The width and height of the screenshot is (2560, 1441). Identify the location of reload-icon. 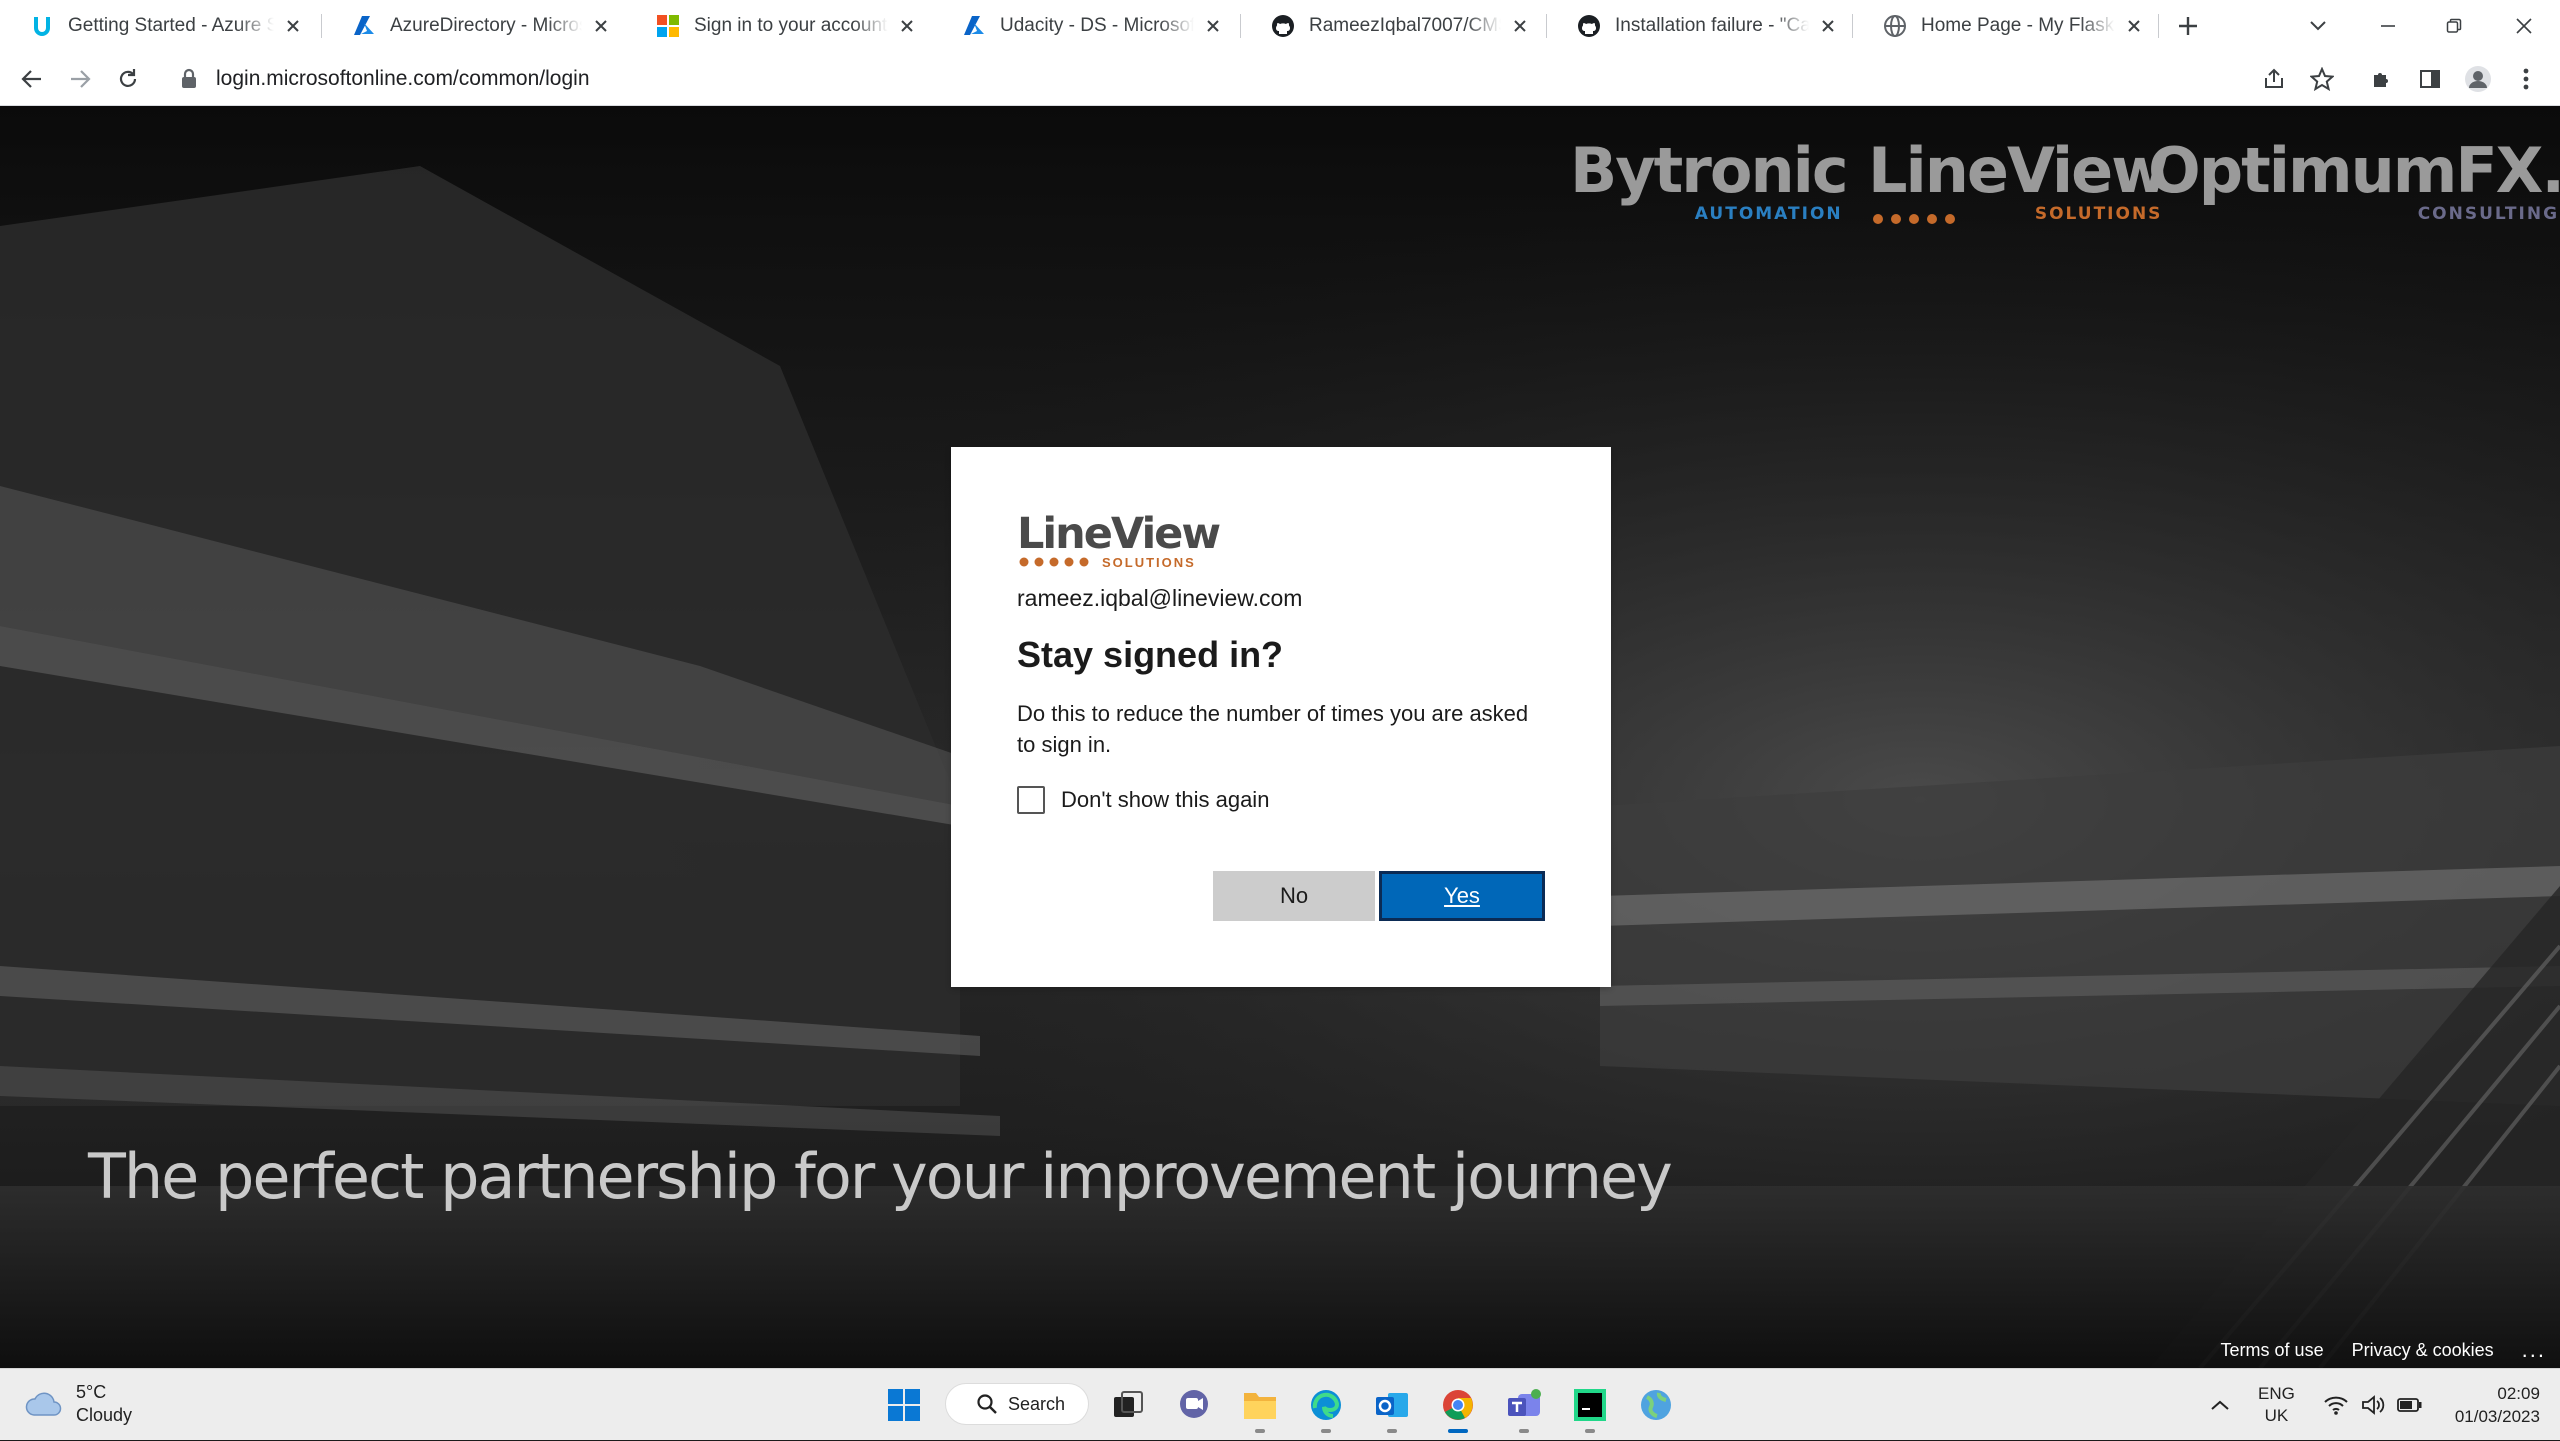
(128, 78).